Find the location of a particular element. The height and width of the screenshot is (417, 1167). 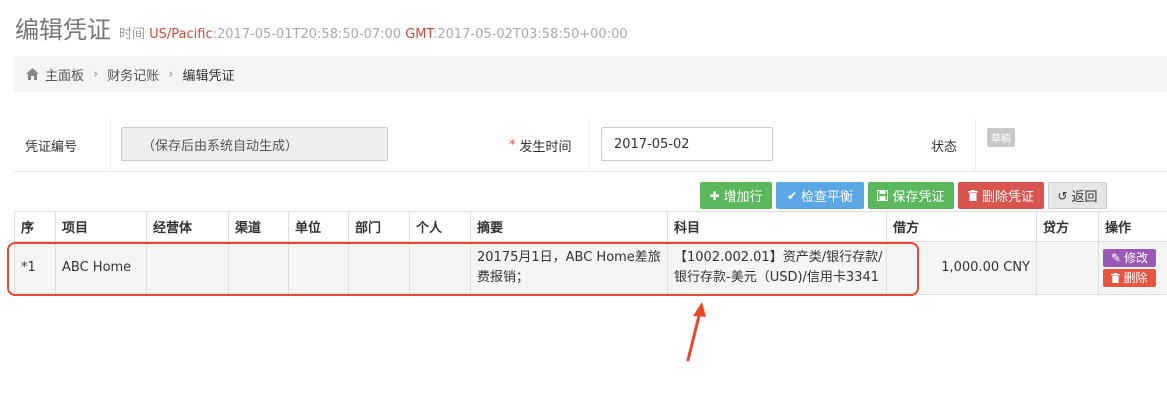

save-icon is located at coordinates (883, 195).